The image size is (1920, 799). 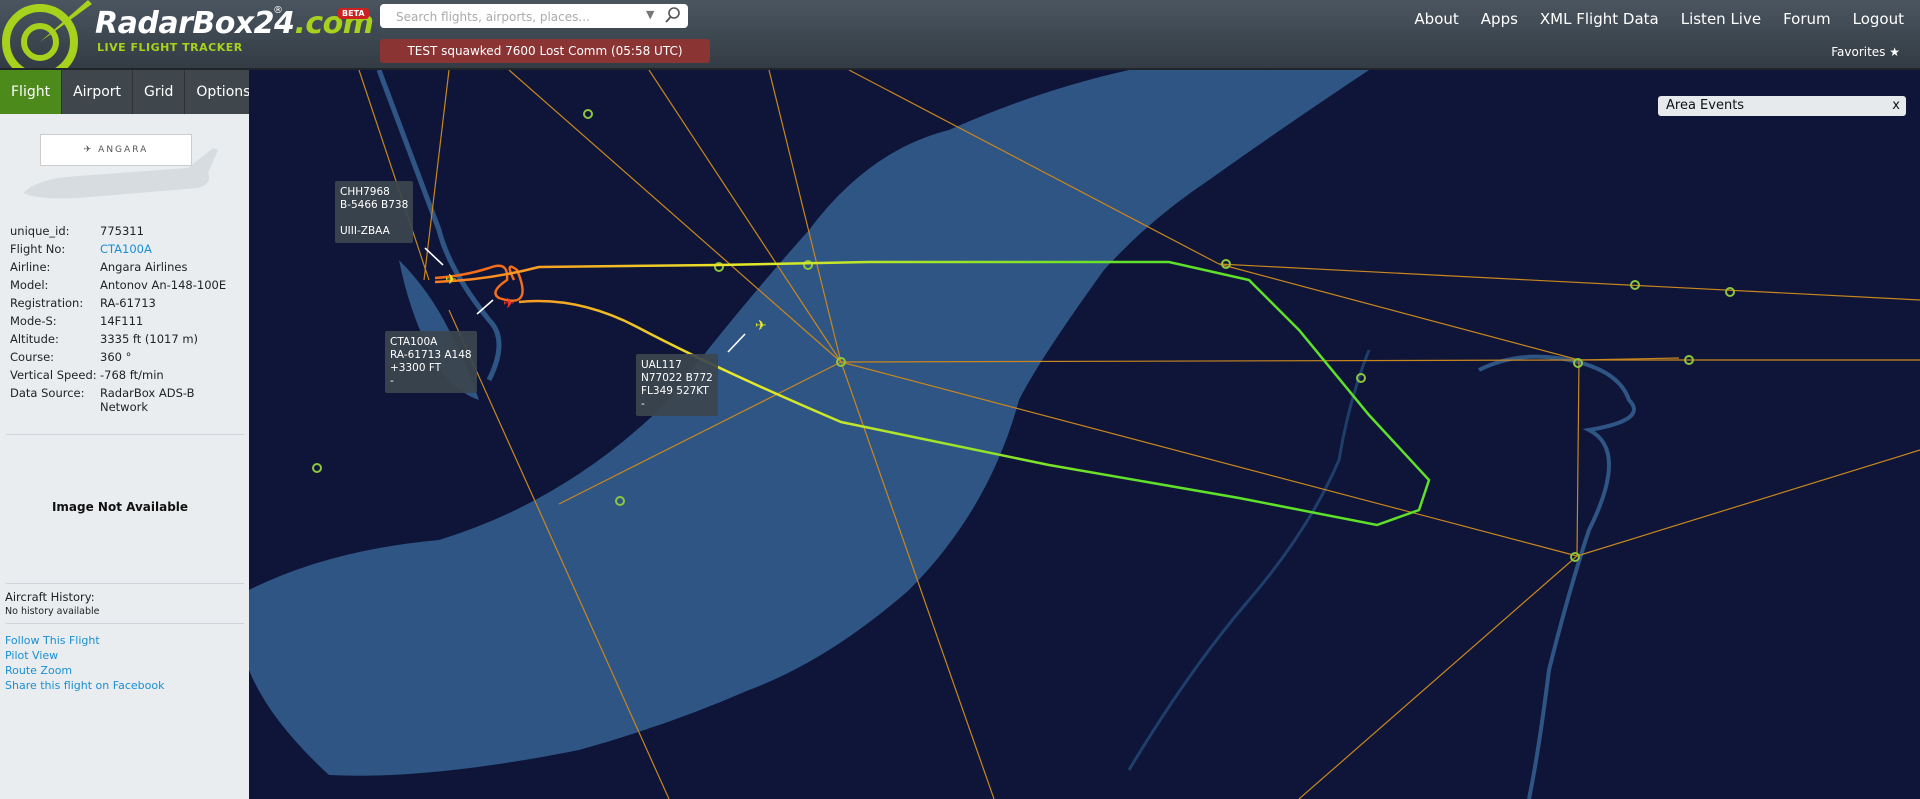 What do you see at coordinates (29, 285) in the screenshot?
I see `info-key: Model:` at bounding box center [29, 285].